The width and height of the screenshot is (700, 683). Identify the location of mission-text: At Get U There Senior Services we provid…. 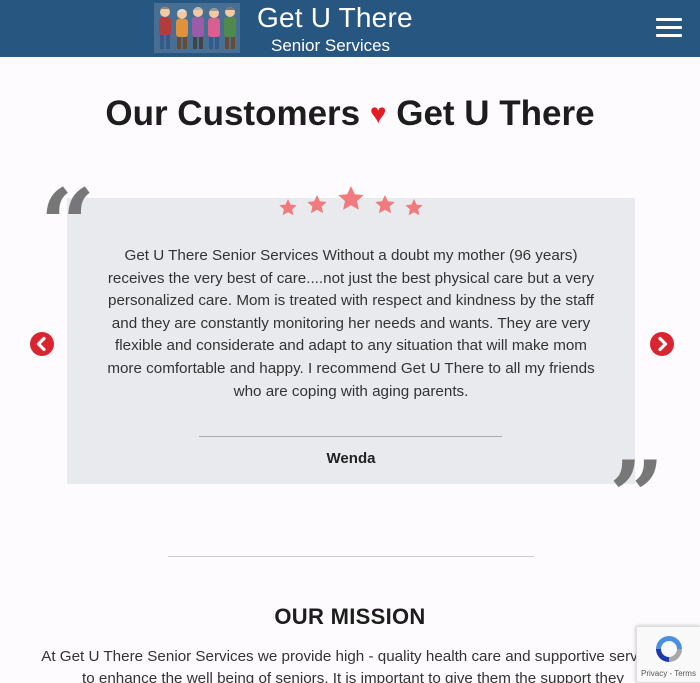
(353, 665).